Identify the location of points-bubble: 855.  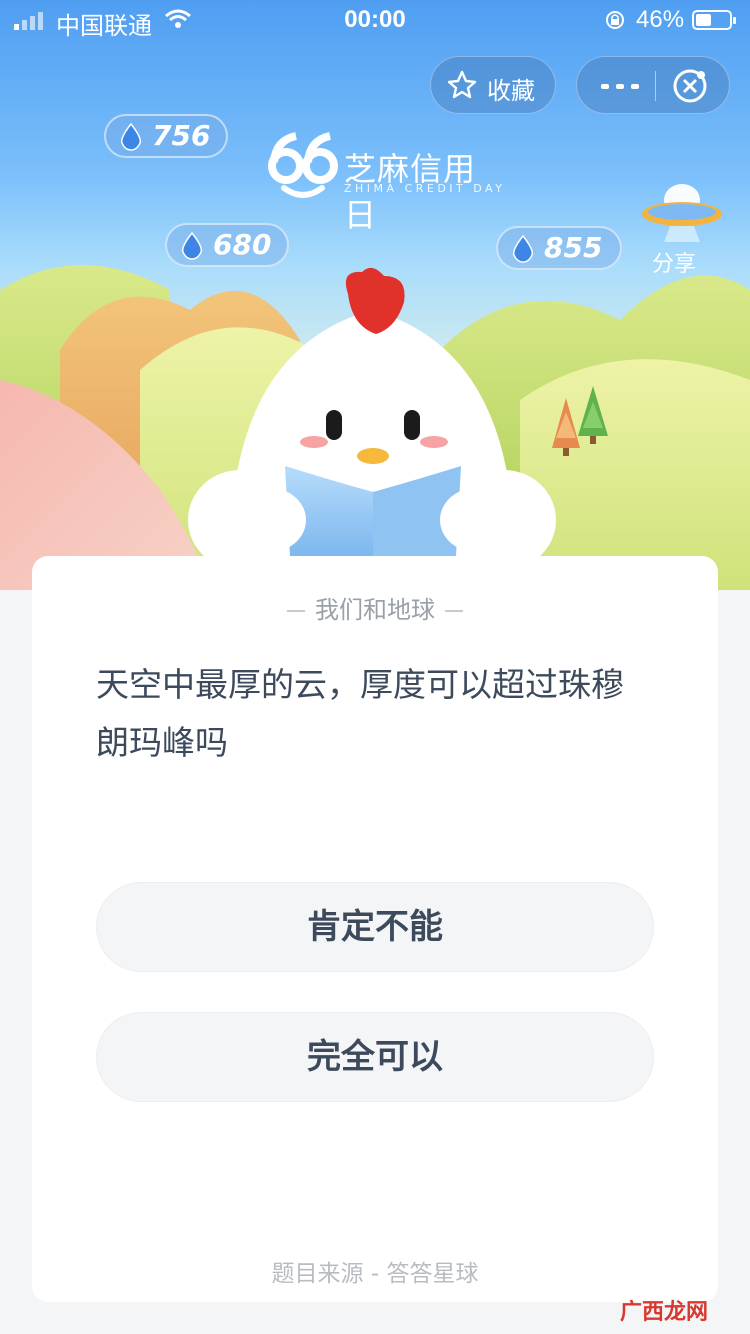
(559, 248).